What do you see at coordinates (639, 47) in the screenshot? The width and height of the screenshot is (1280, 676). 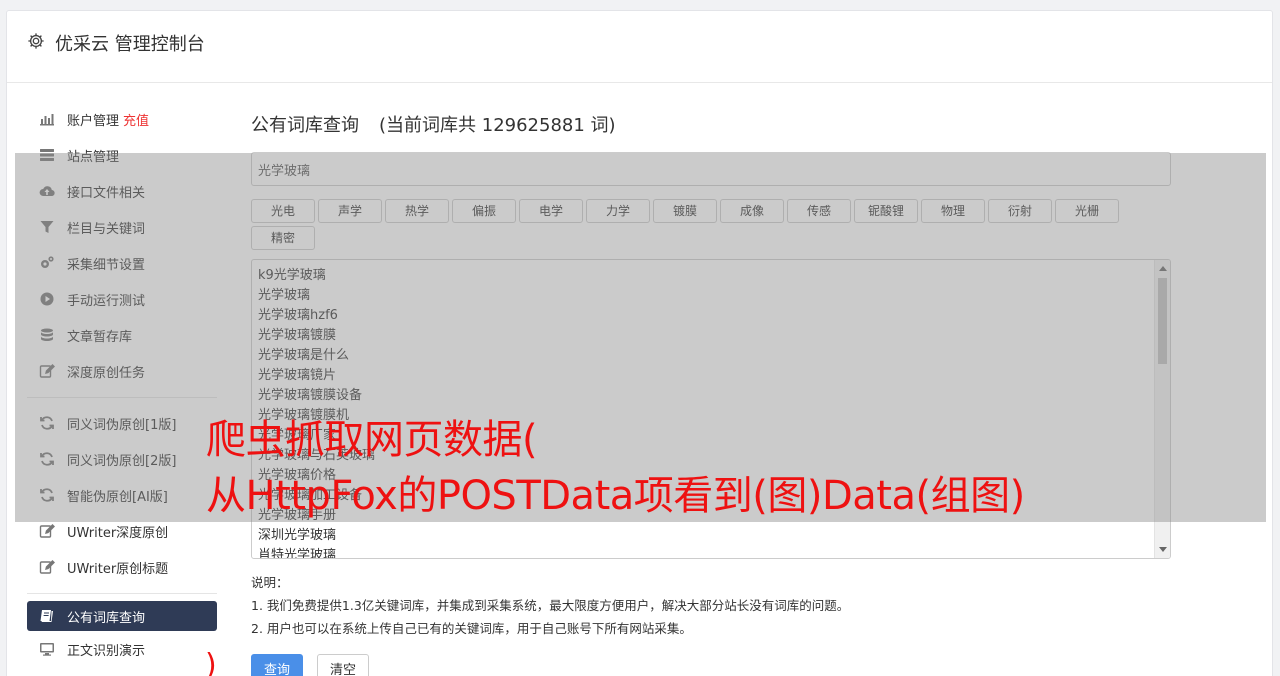 I see `top-bar: 优采云 管理控制台` at bounding box center [639, 47].